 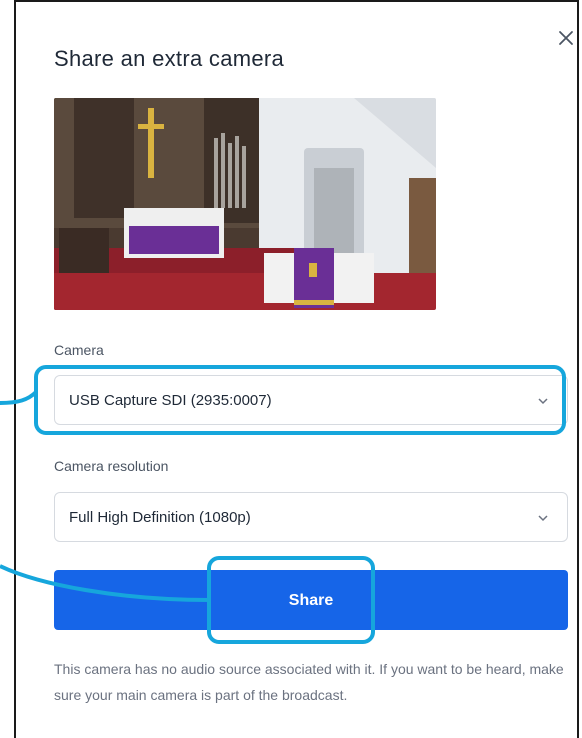 I want to click on share-button-label: Share, so click(x=311, y=600).